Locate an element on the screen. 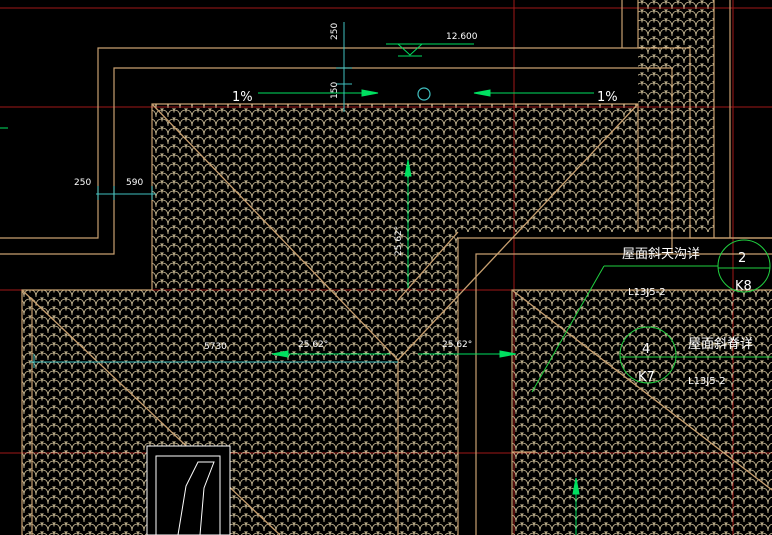  slope-right-label: 1% is located at coordinates (607, 97).